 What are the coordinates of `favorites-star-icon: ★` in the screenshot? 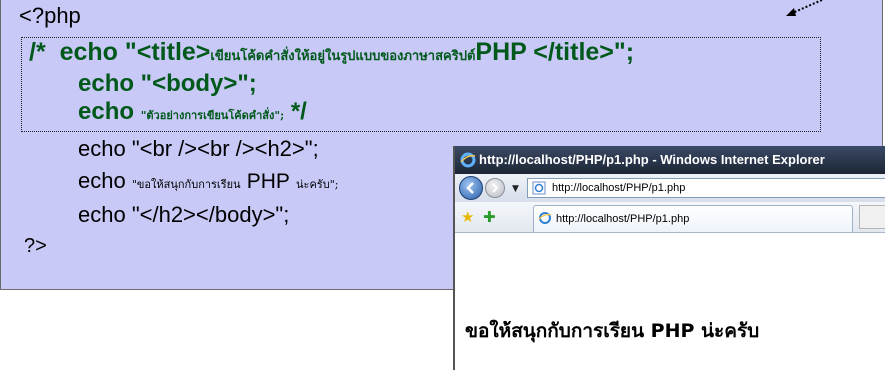 It's located at (467, 217).